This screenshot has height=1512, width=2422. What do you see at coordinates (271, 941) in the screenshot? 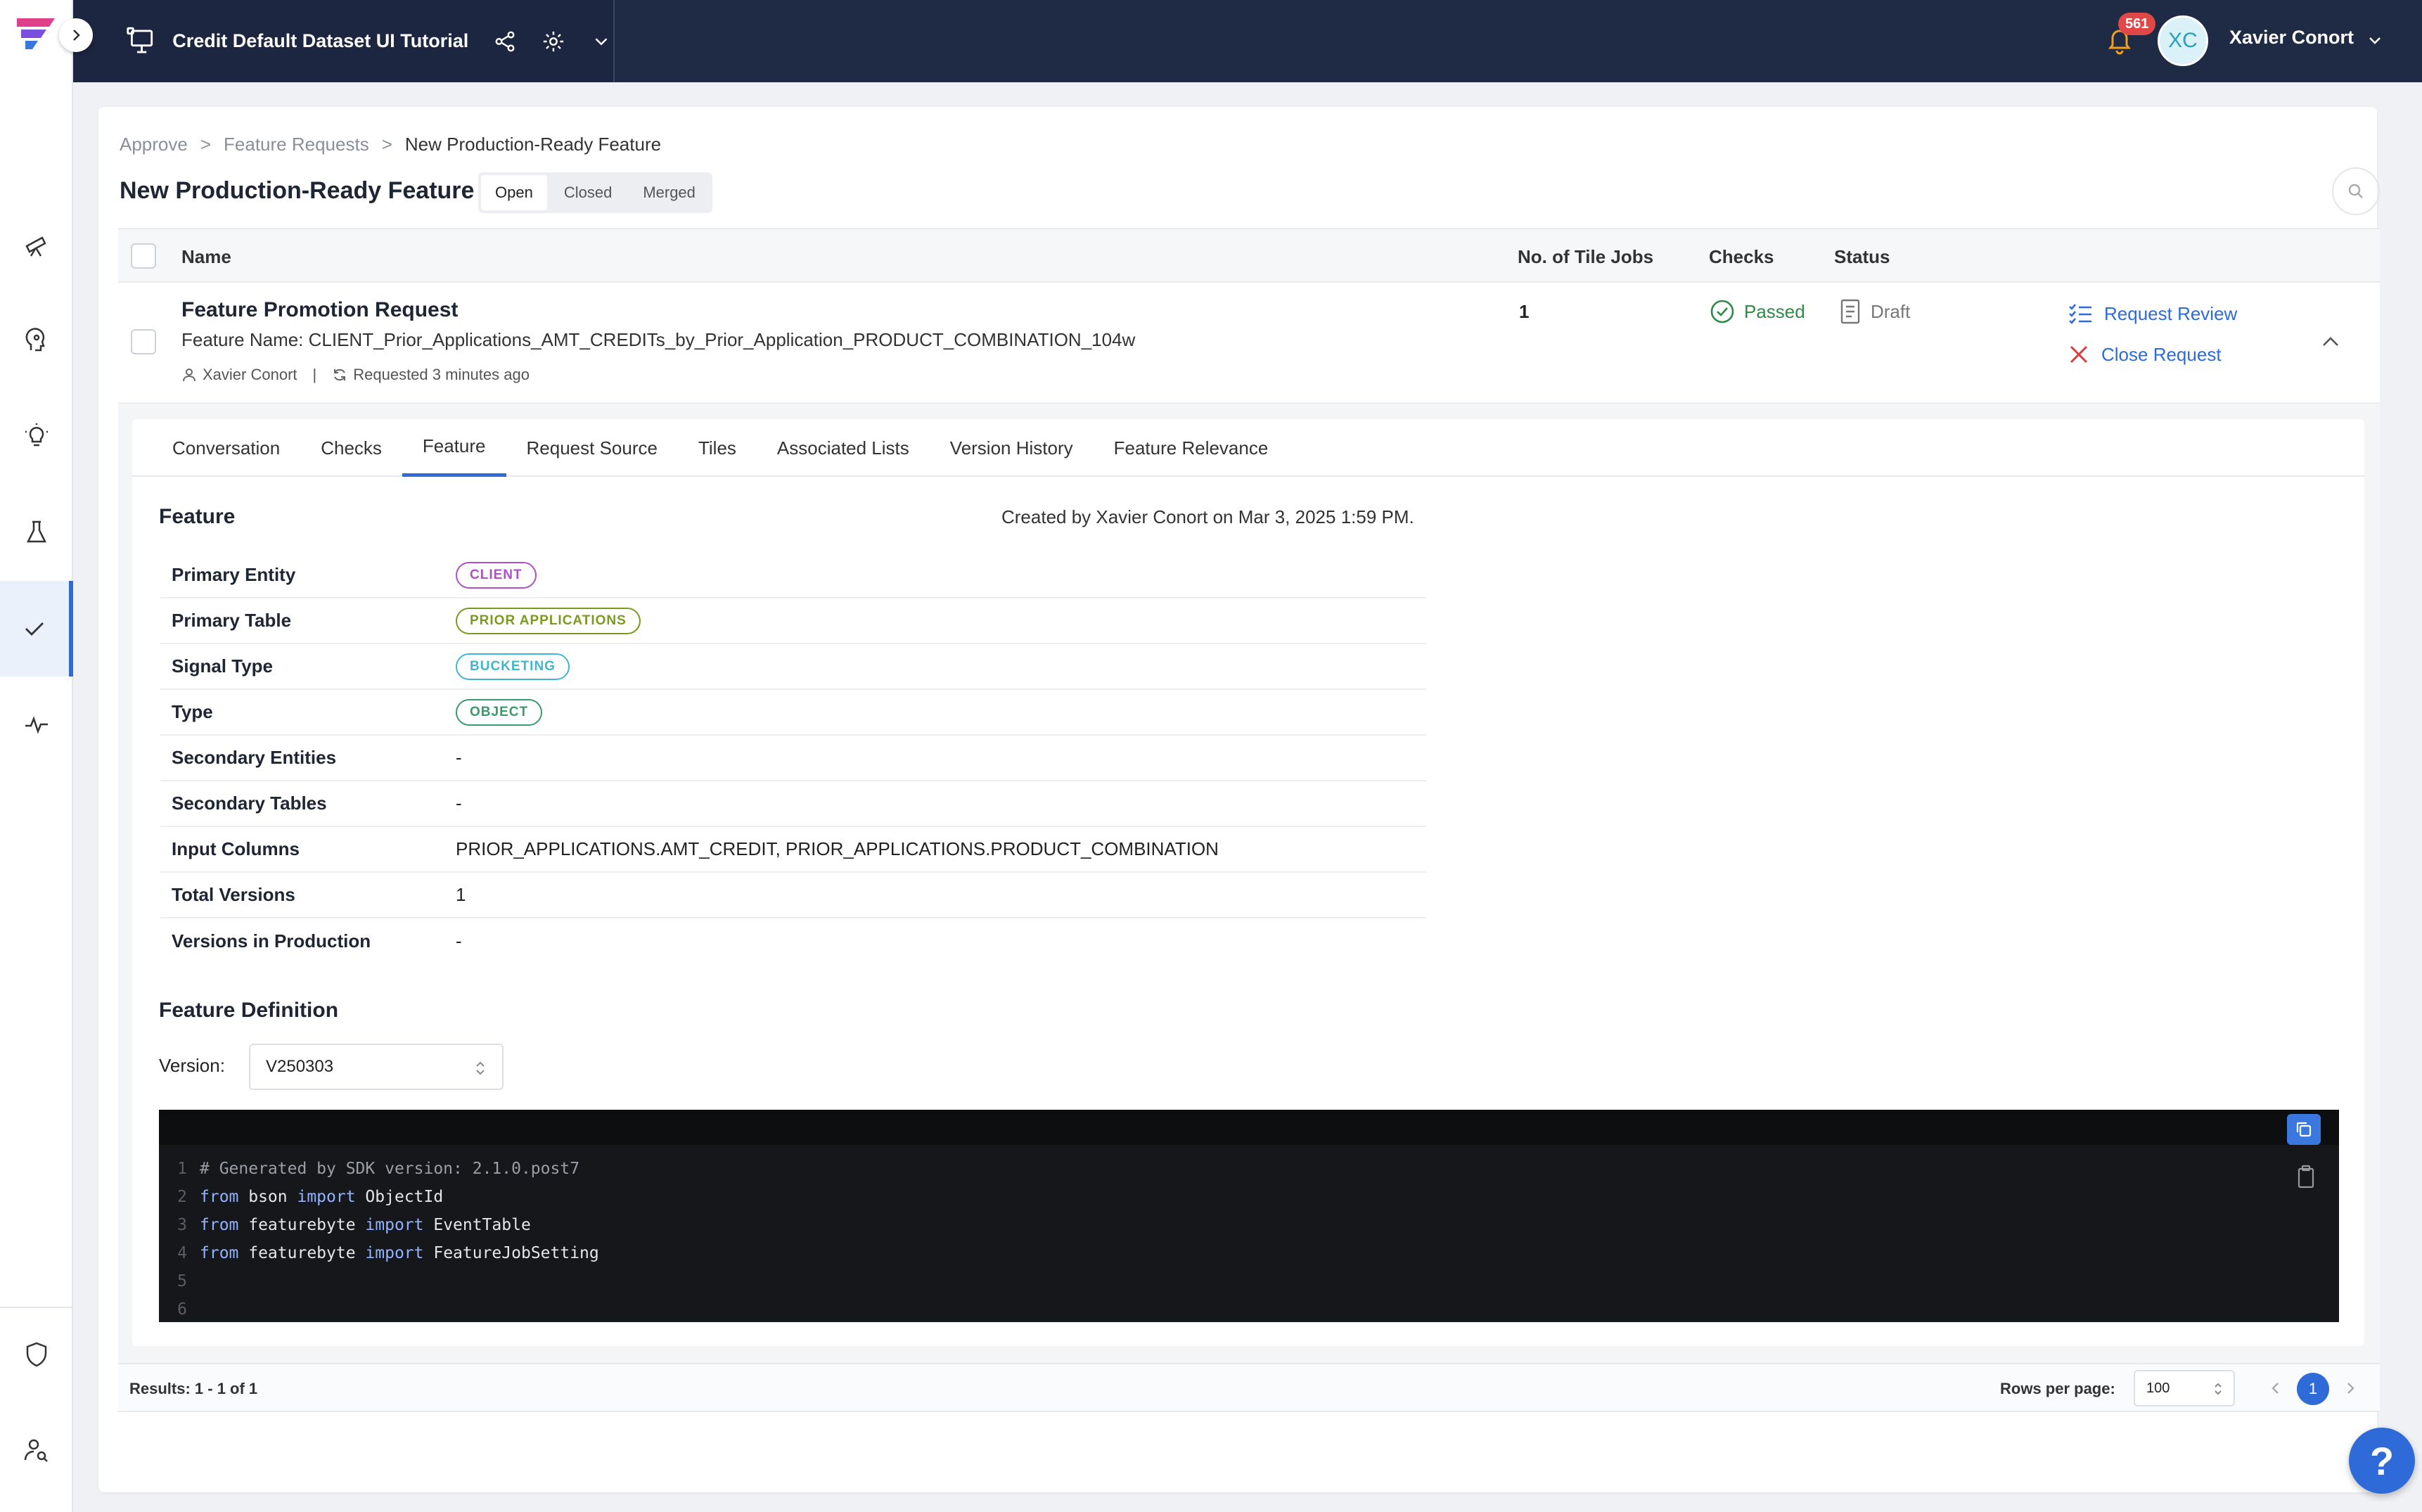
I see `property-key: Versions in Production` at bounding box center [271, 941].